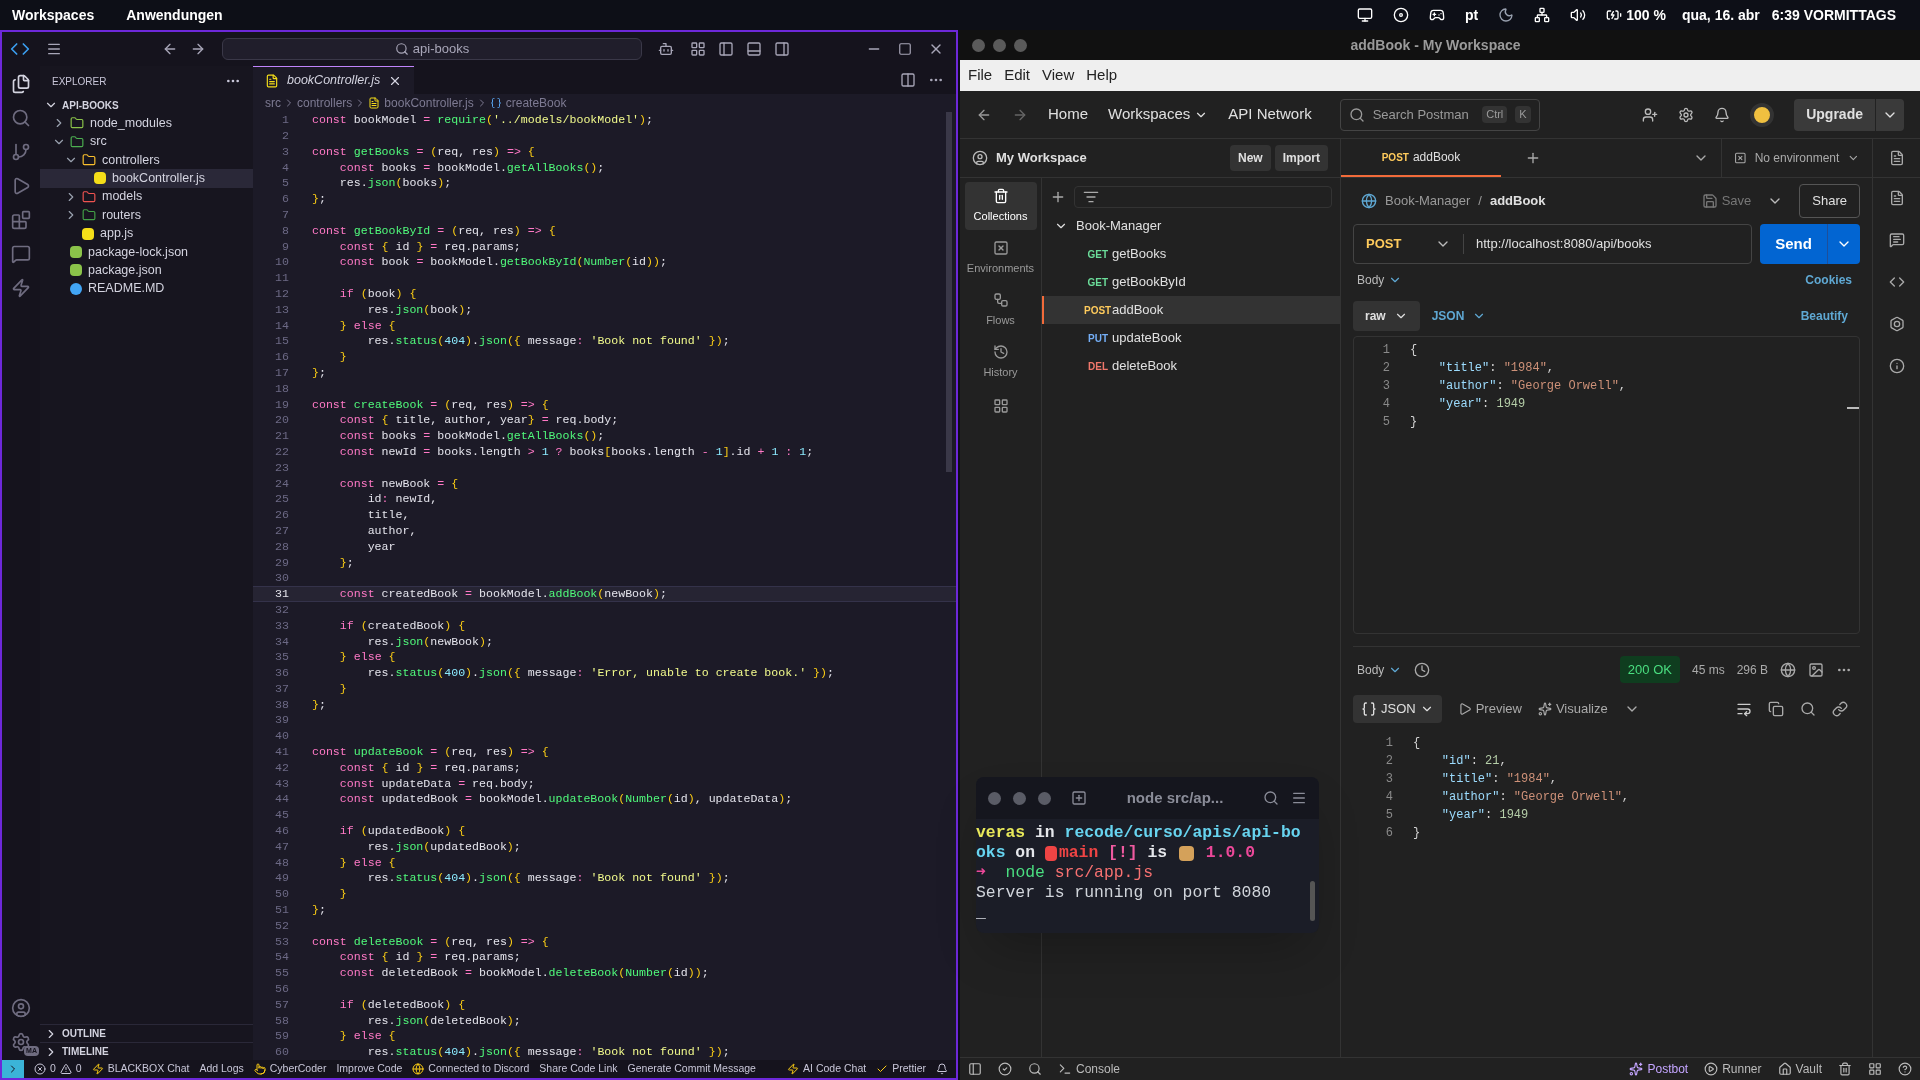 Image resolution: width=1920 pixels, height=1080 pixels. Describe the element at coordinates (1726, 201) in the screenshot. I see `save-button: Save` at that location.